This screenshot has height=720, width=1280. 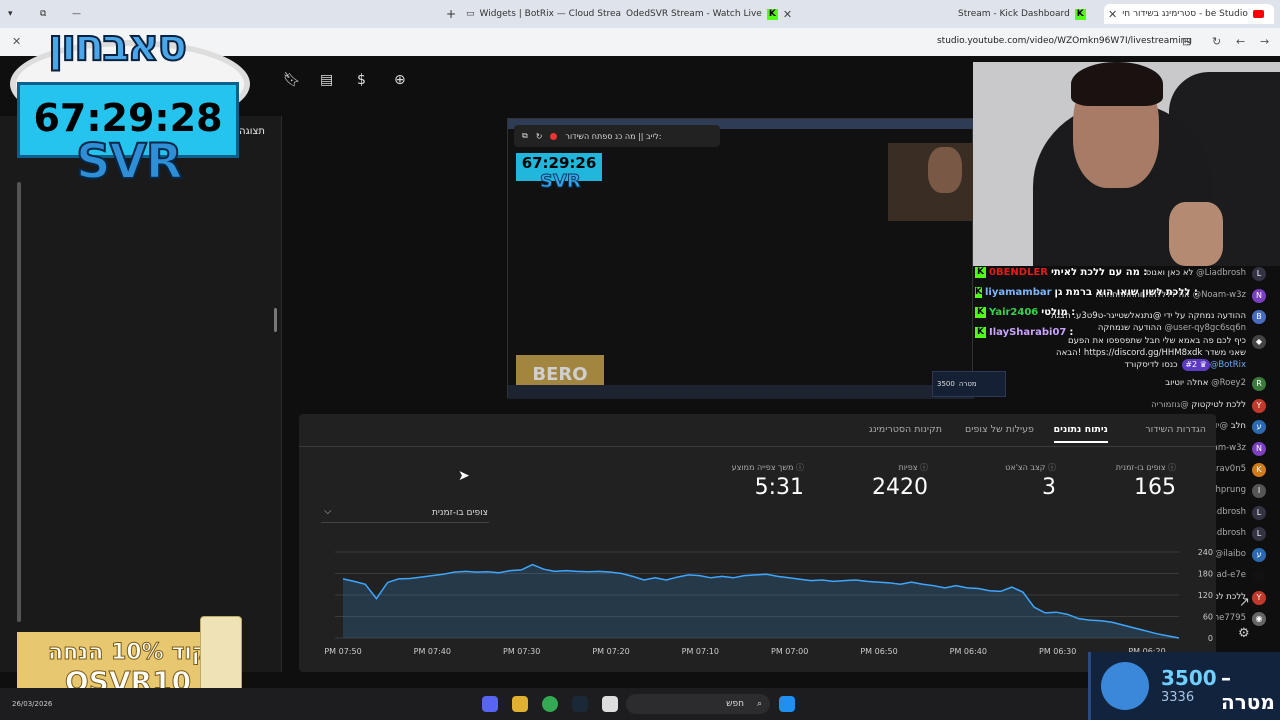 I want to click on tab-viewer-activity: פעילות של צופים, so click(x=999, y=429).